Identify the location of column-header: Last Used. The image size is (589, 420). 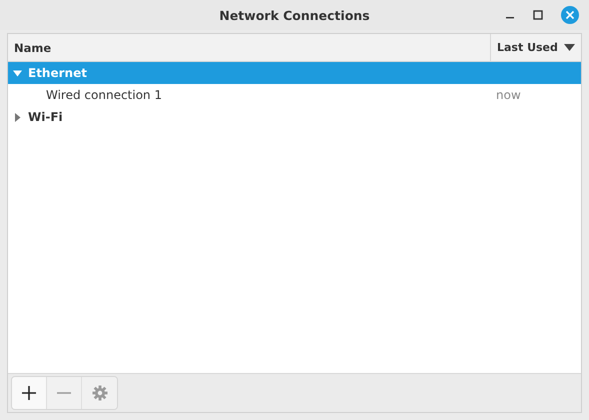
(536, 47).